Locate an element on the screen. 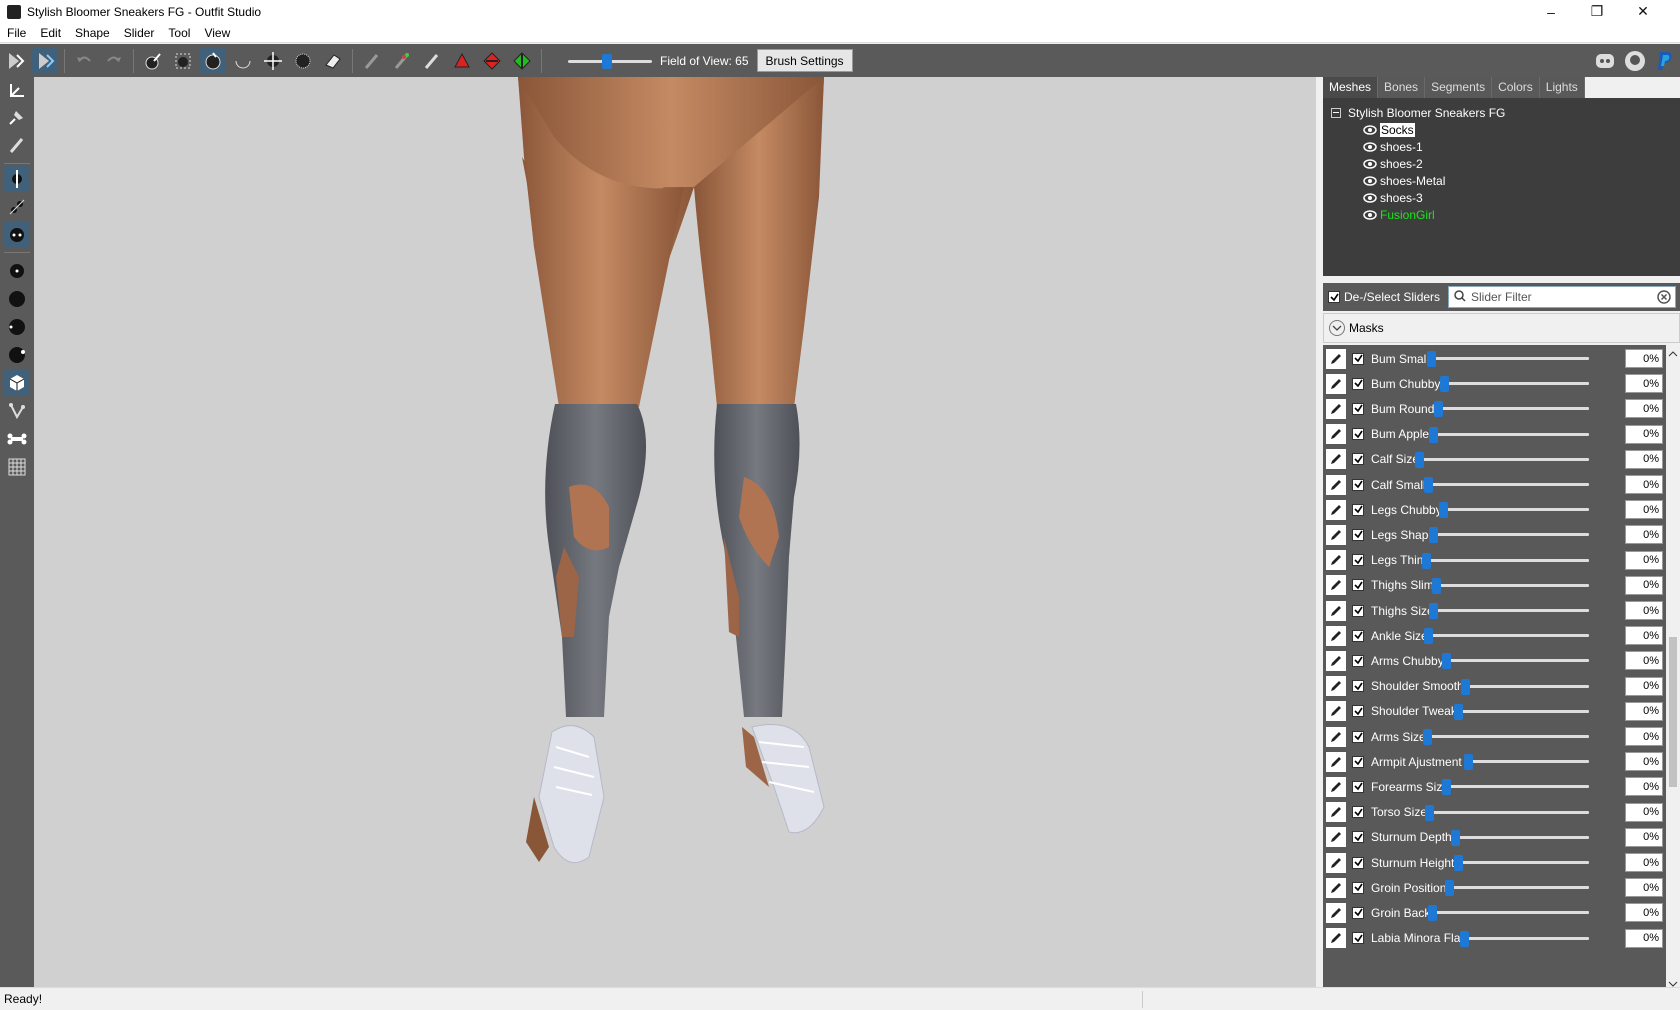 The image size is (1680, 1010). tab-meshes: Meshes is located at coordinates (1351, 87).